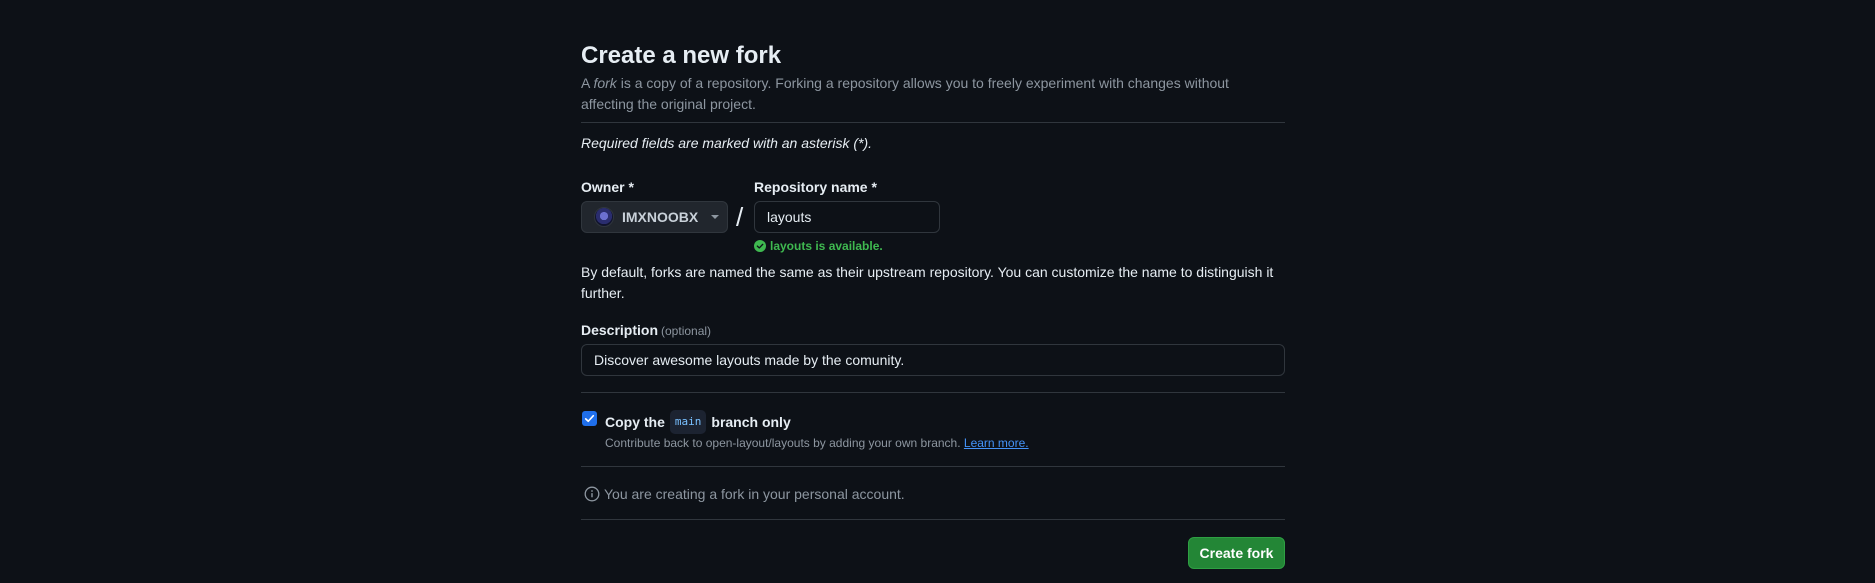 The height and width of the screenshot is (583, 1875). Describe the element at coordinates (933, 360) in the screenshot. I see `description-input` at that location.